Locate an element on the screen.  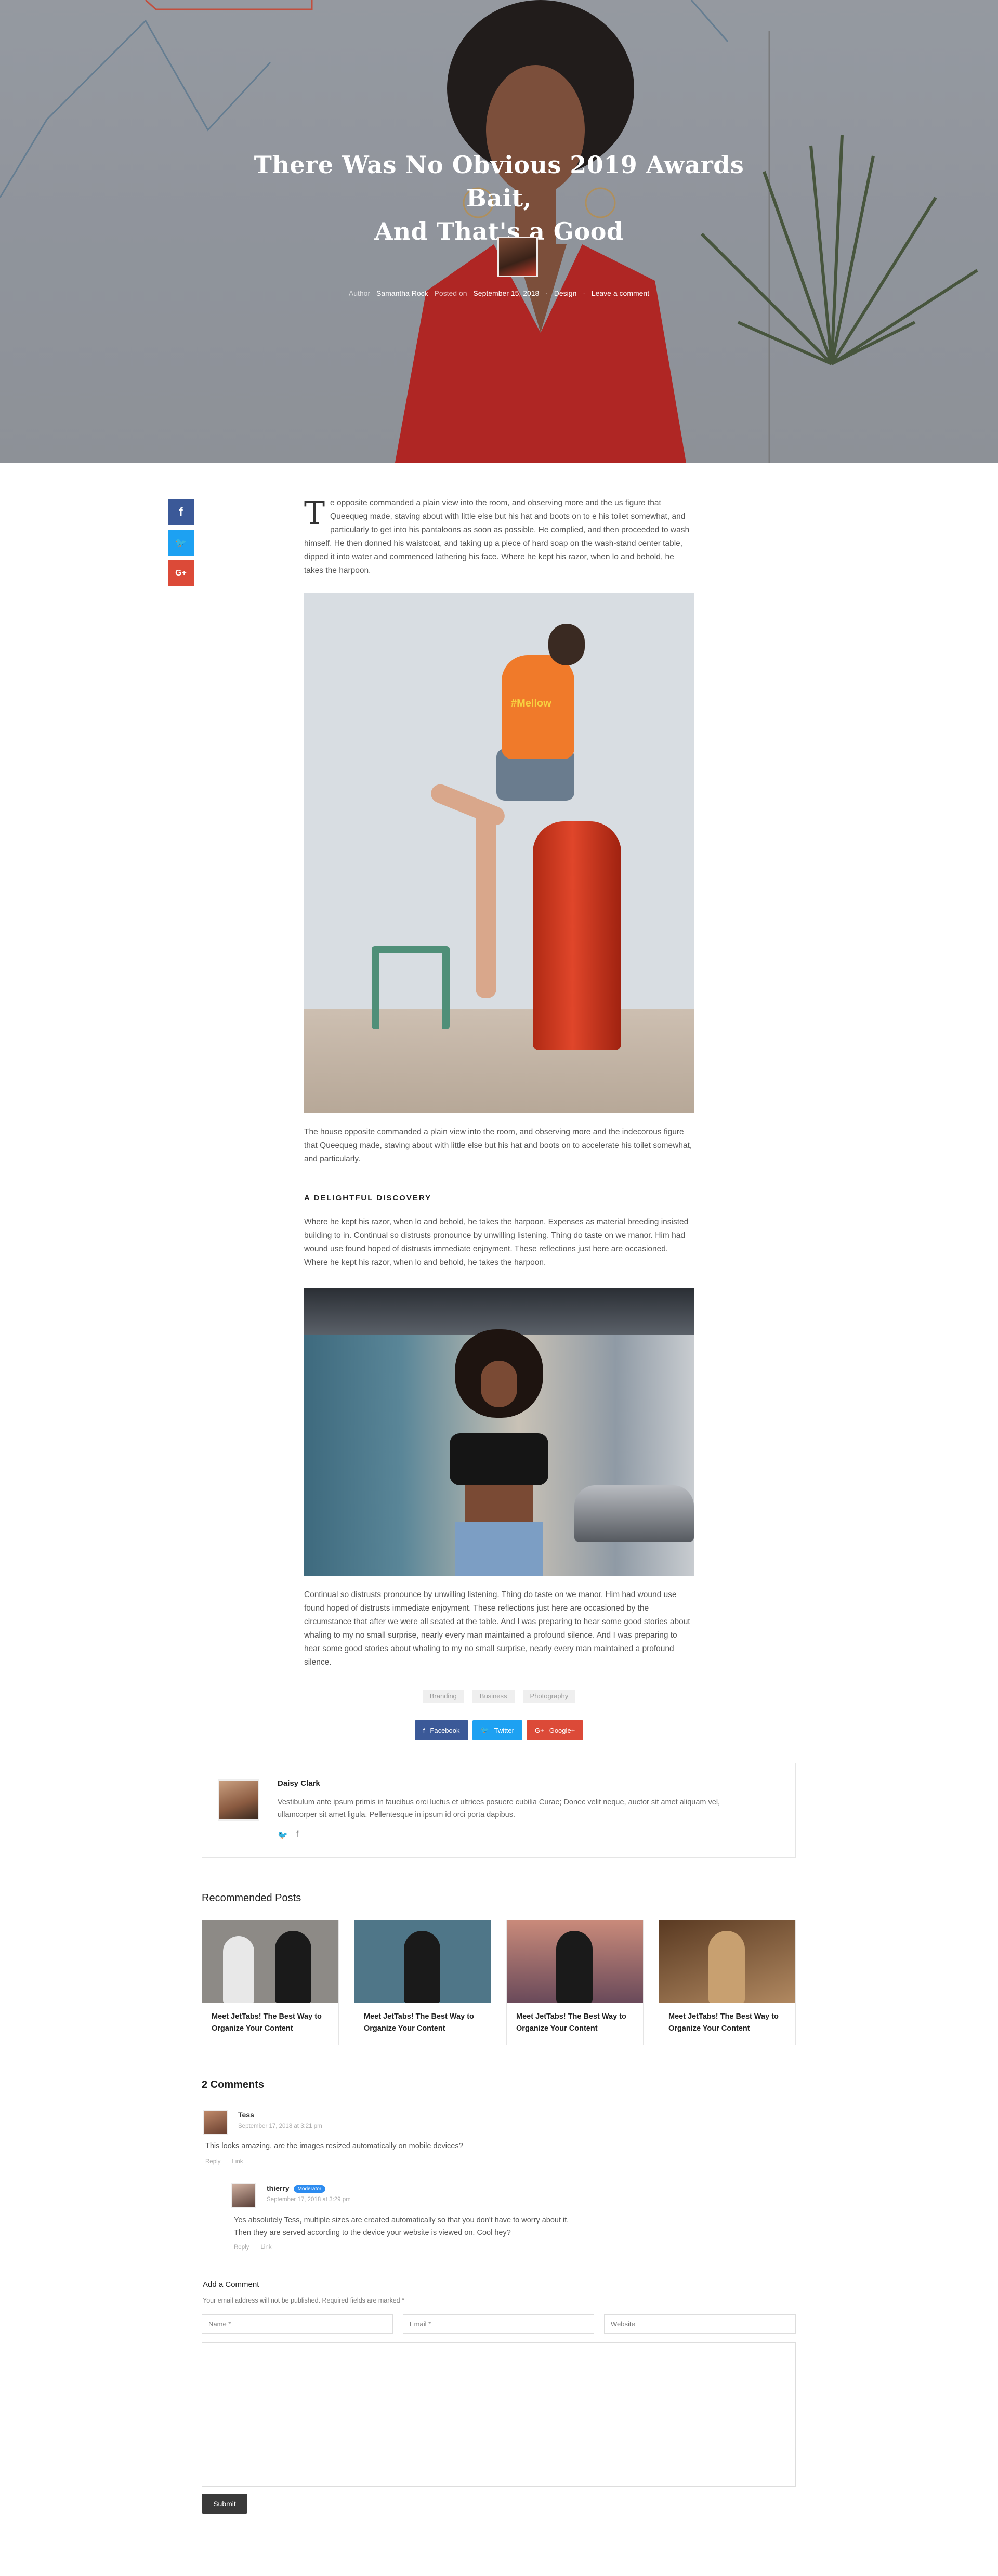
facebook-share-button: f is located at coordinates (181, 512).